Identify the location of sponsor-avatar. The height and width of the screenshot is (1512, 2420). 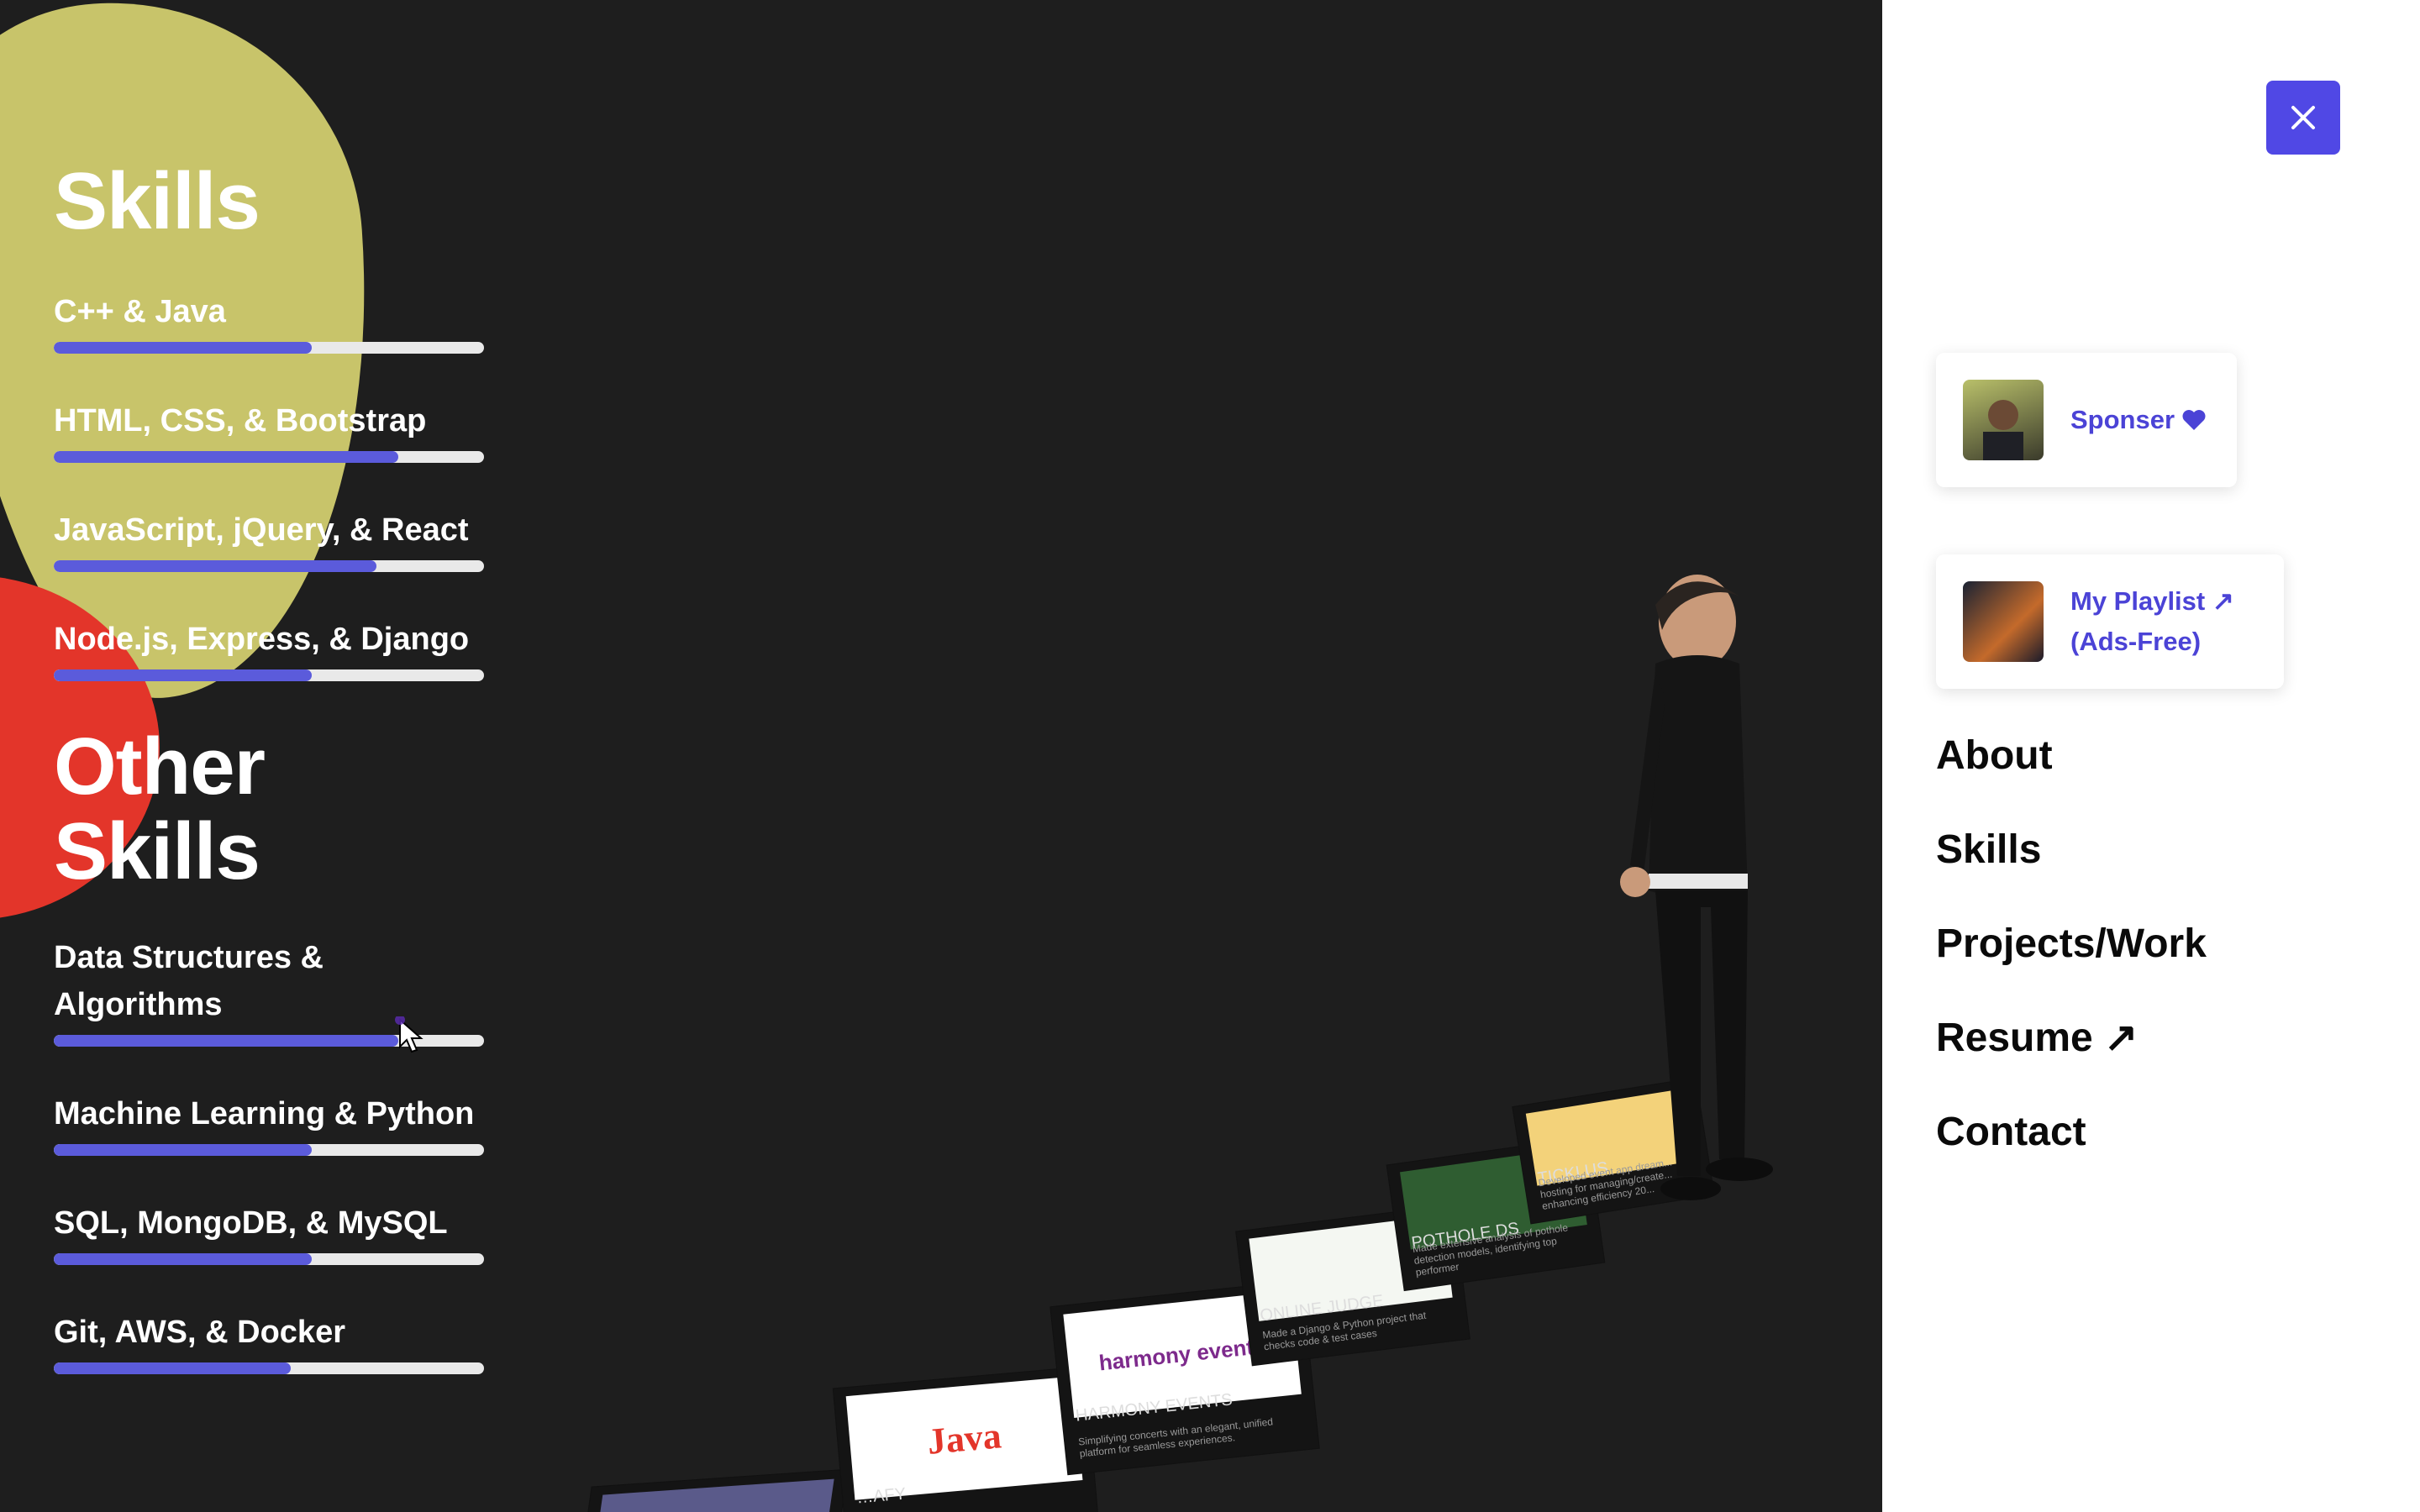
(2003, 420).